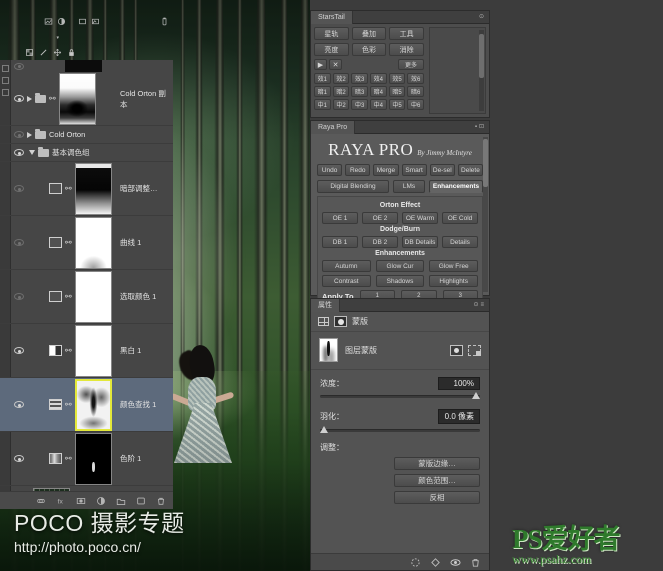  I want to click on starstail-preset-b6: 暗6, so click(416, 91).